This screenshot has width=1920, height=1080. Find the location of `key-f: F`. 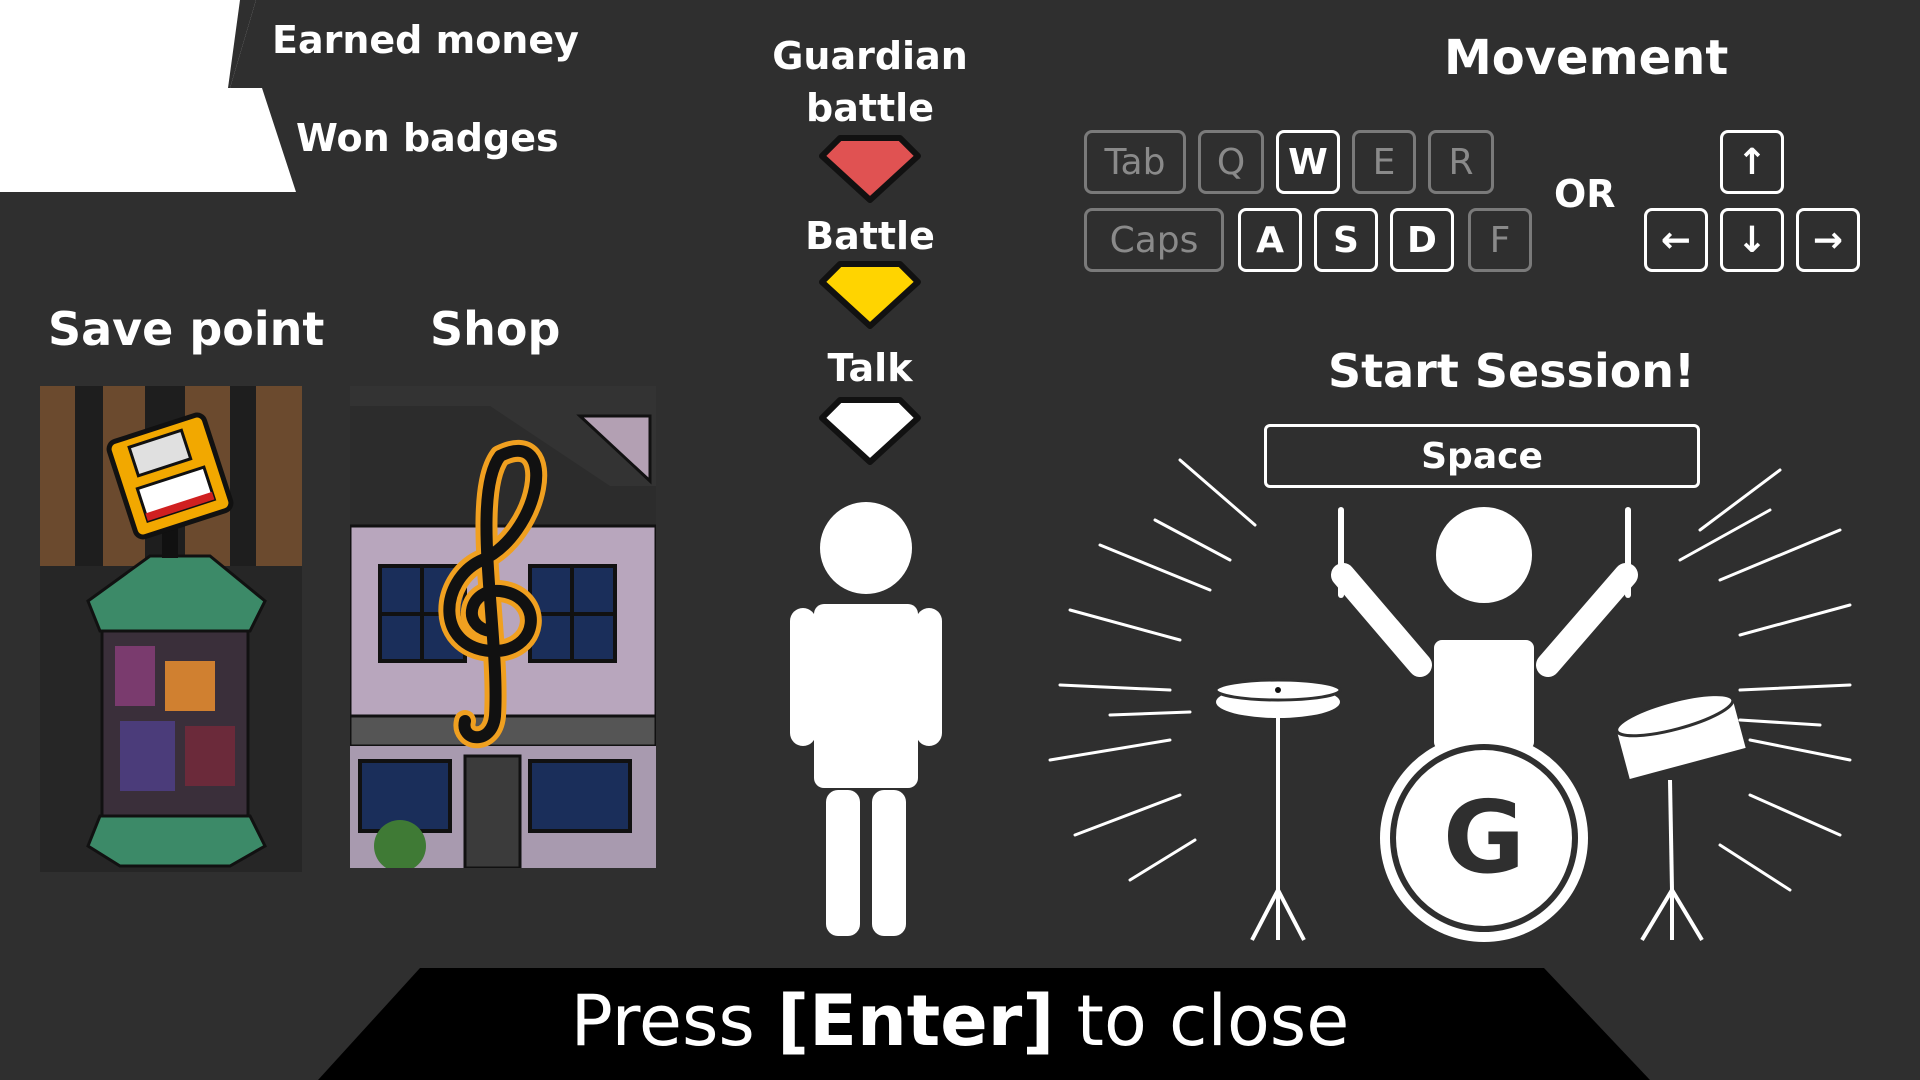

key-f: F is located at coordinates (1500, 240).